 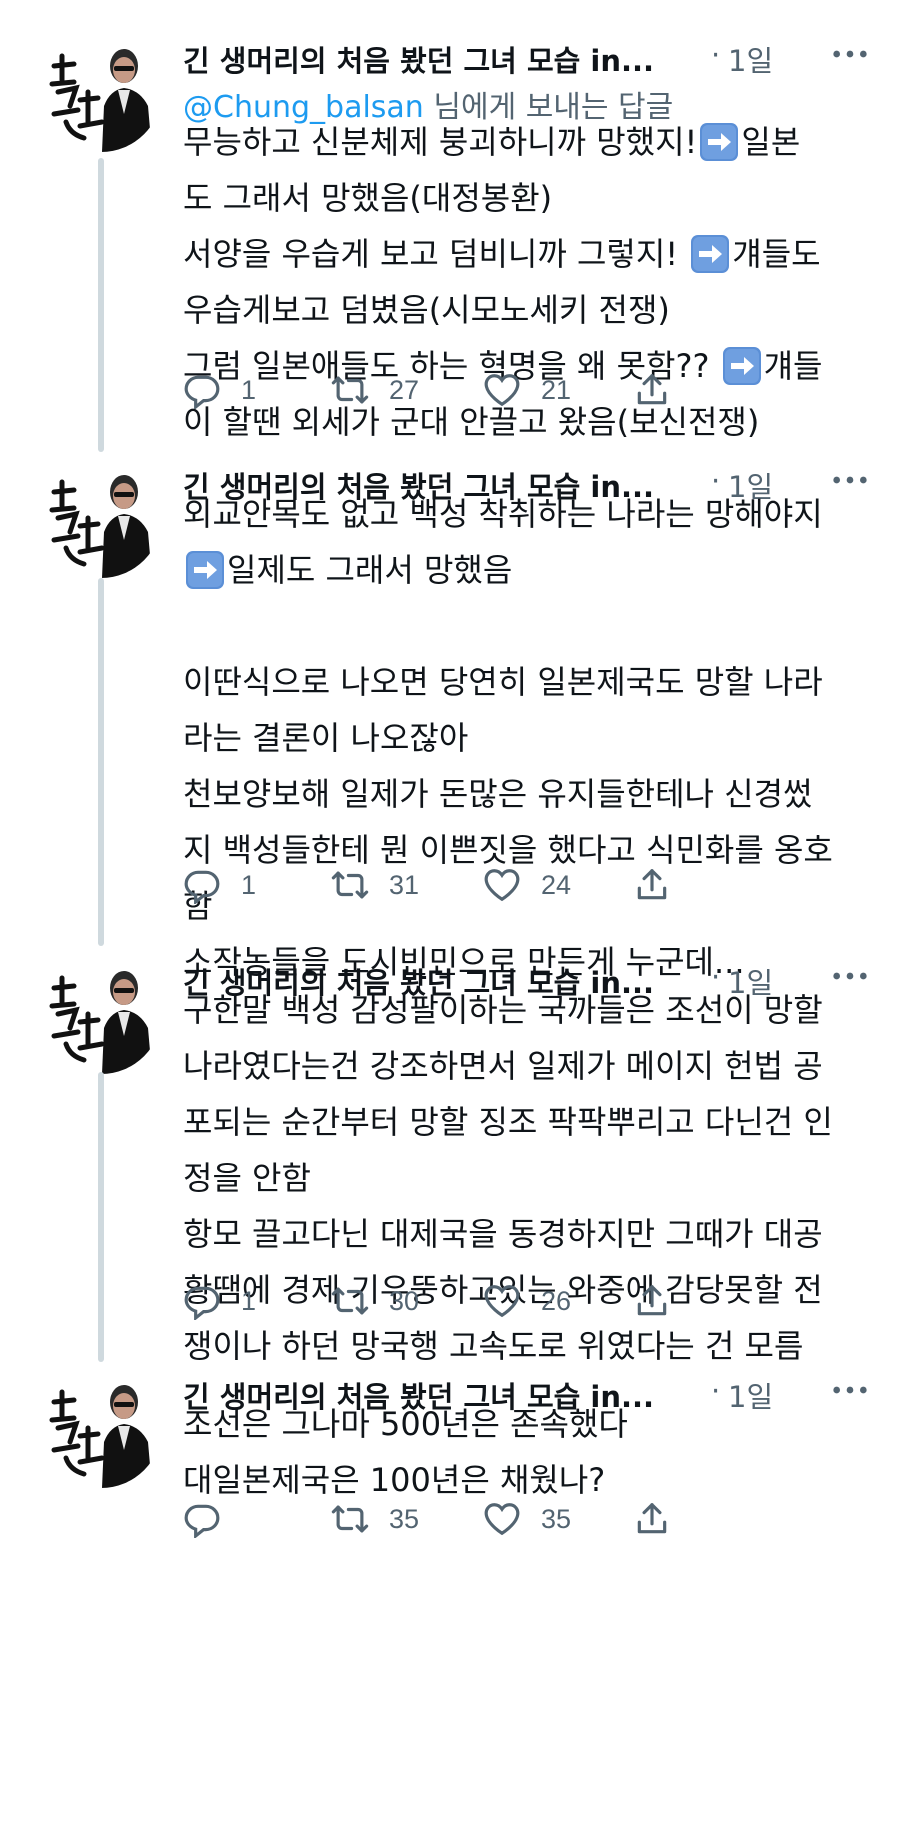 What do you see at coordinates (750, 59) in the screenshot?
I see `timestamp: 1일` at bounding box center [750, 59].